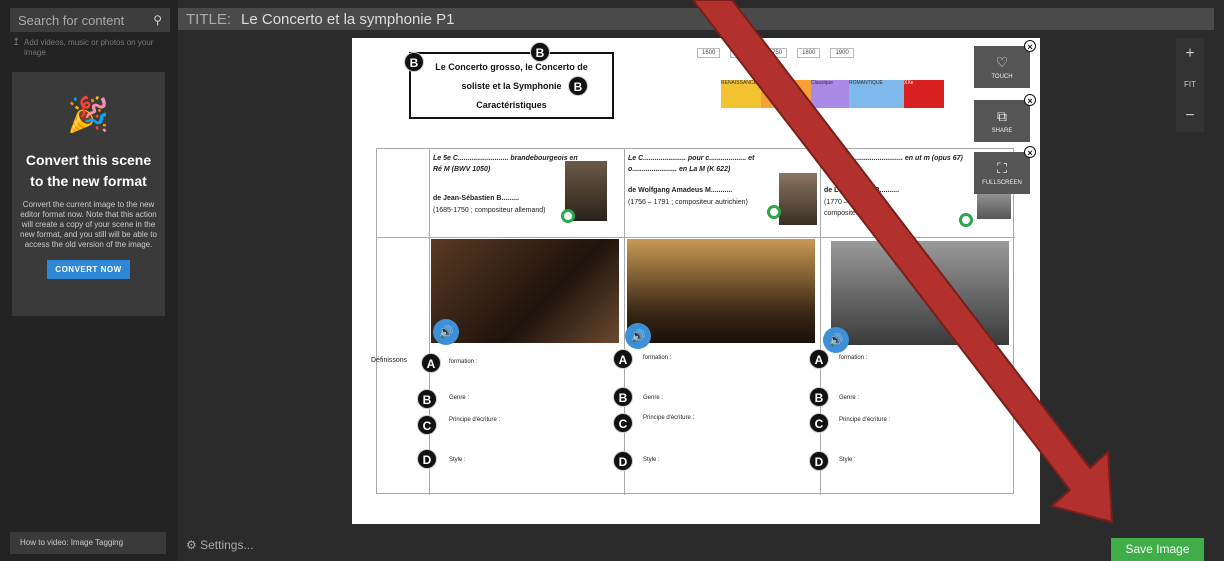  Describe the element at coordinates (809, 53) in the screenshot. I see `timeline-year: 1800` at that location.